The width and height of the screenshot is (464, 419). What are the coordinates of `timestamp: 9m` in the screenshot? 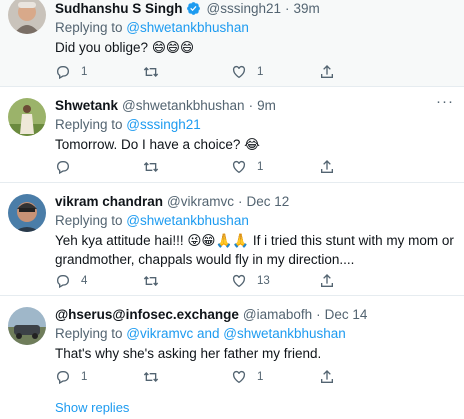 It's located at (266, 105).